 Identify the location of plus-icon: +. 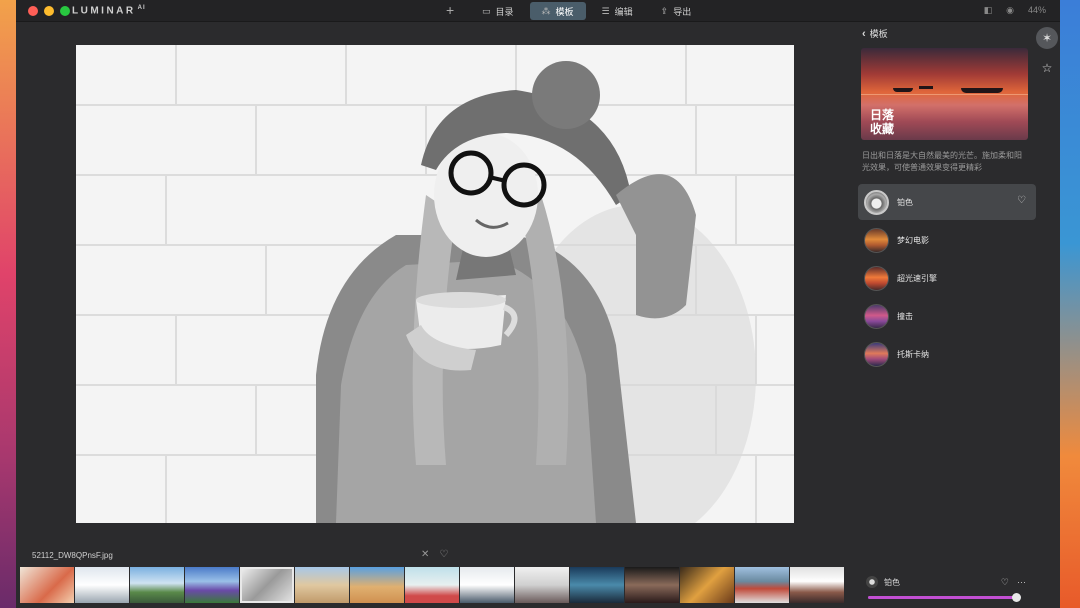
(450, 10).